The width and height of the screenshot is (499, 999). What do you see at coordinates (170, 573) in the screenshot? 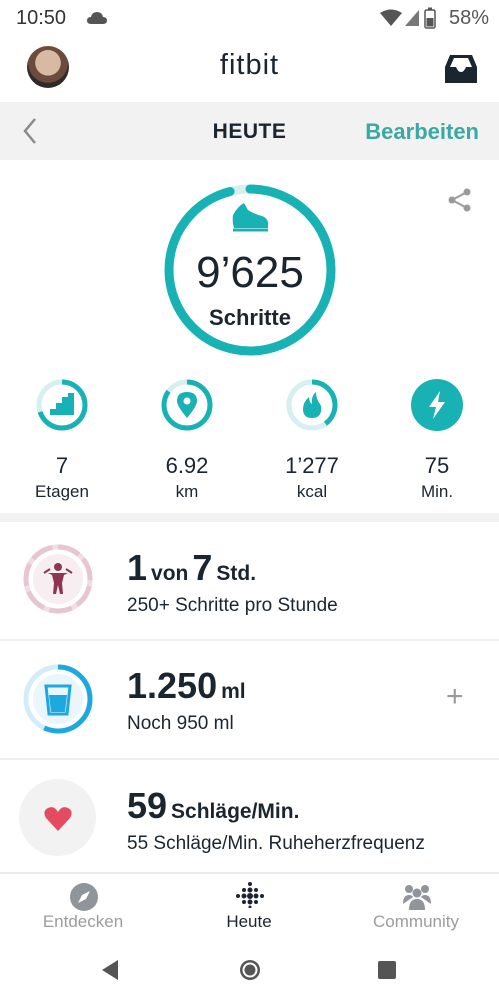
I see `hourly-of: von` at bounding box center [170, 573].